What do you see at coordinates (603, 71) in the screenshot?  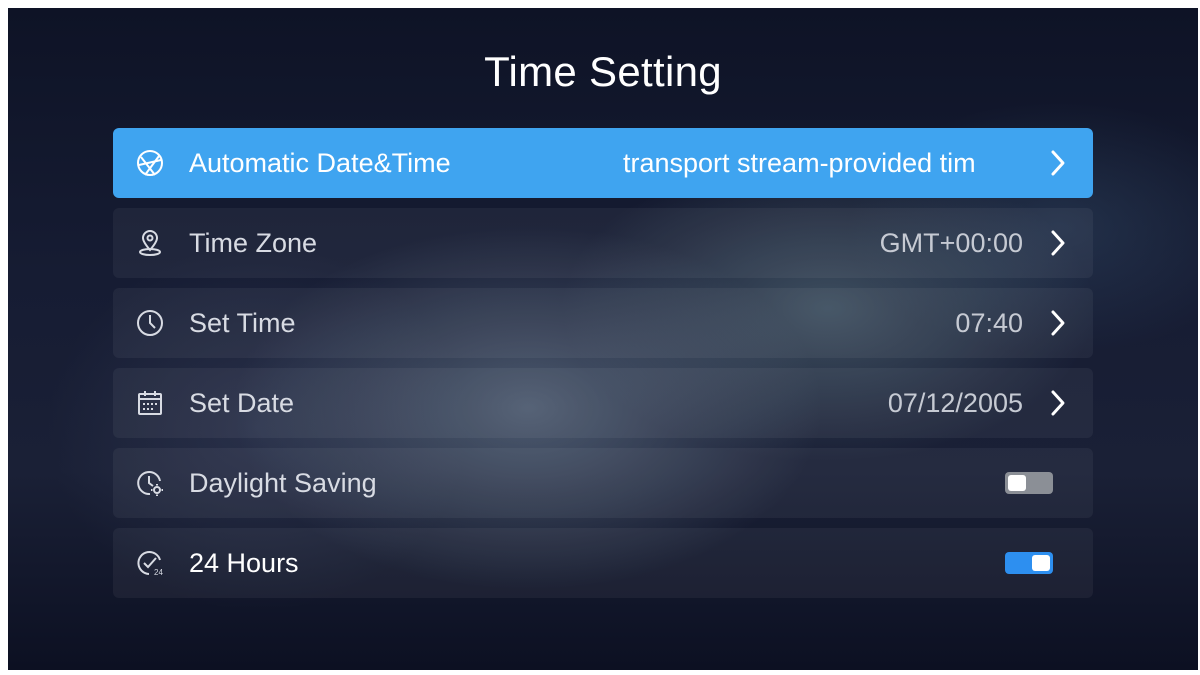 I see `page-title: Time Setting` at bounding box center [603, 71].